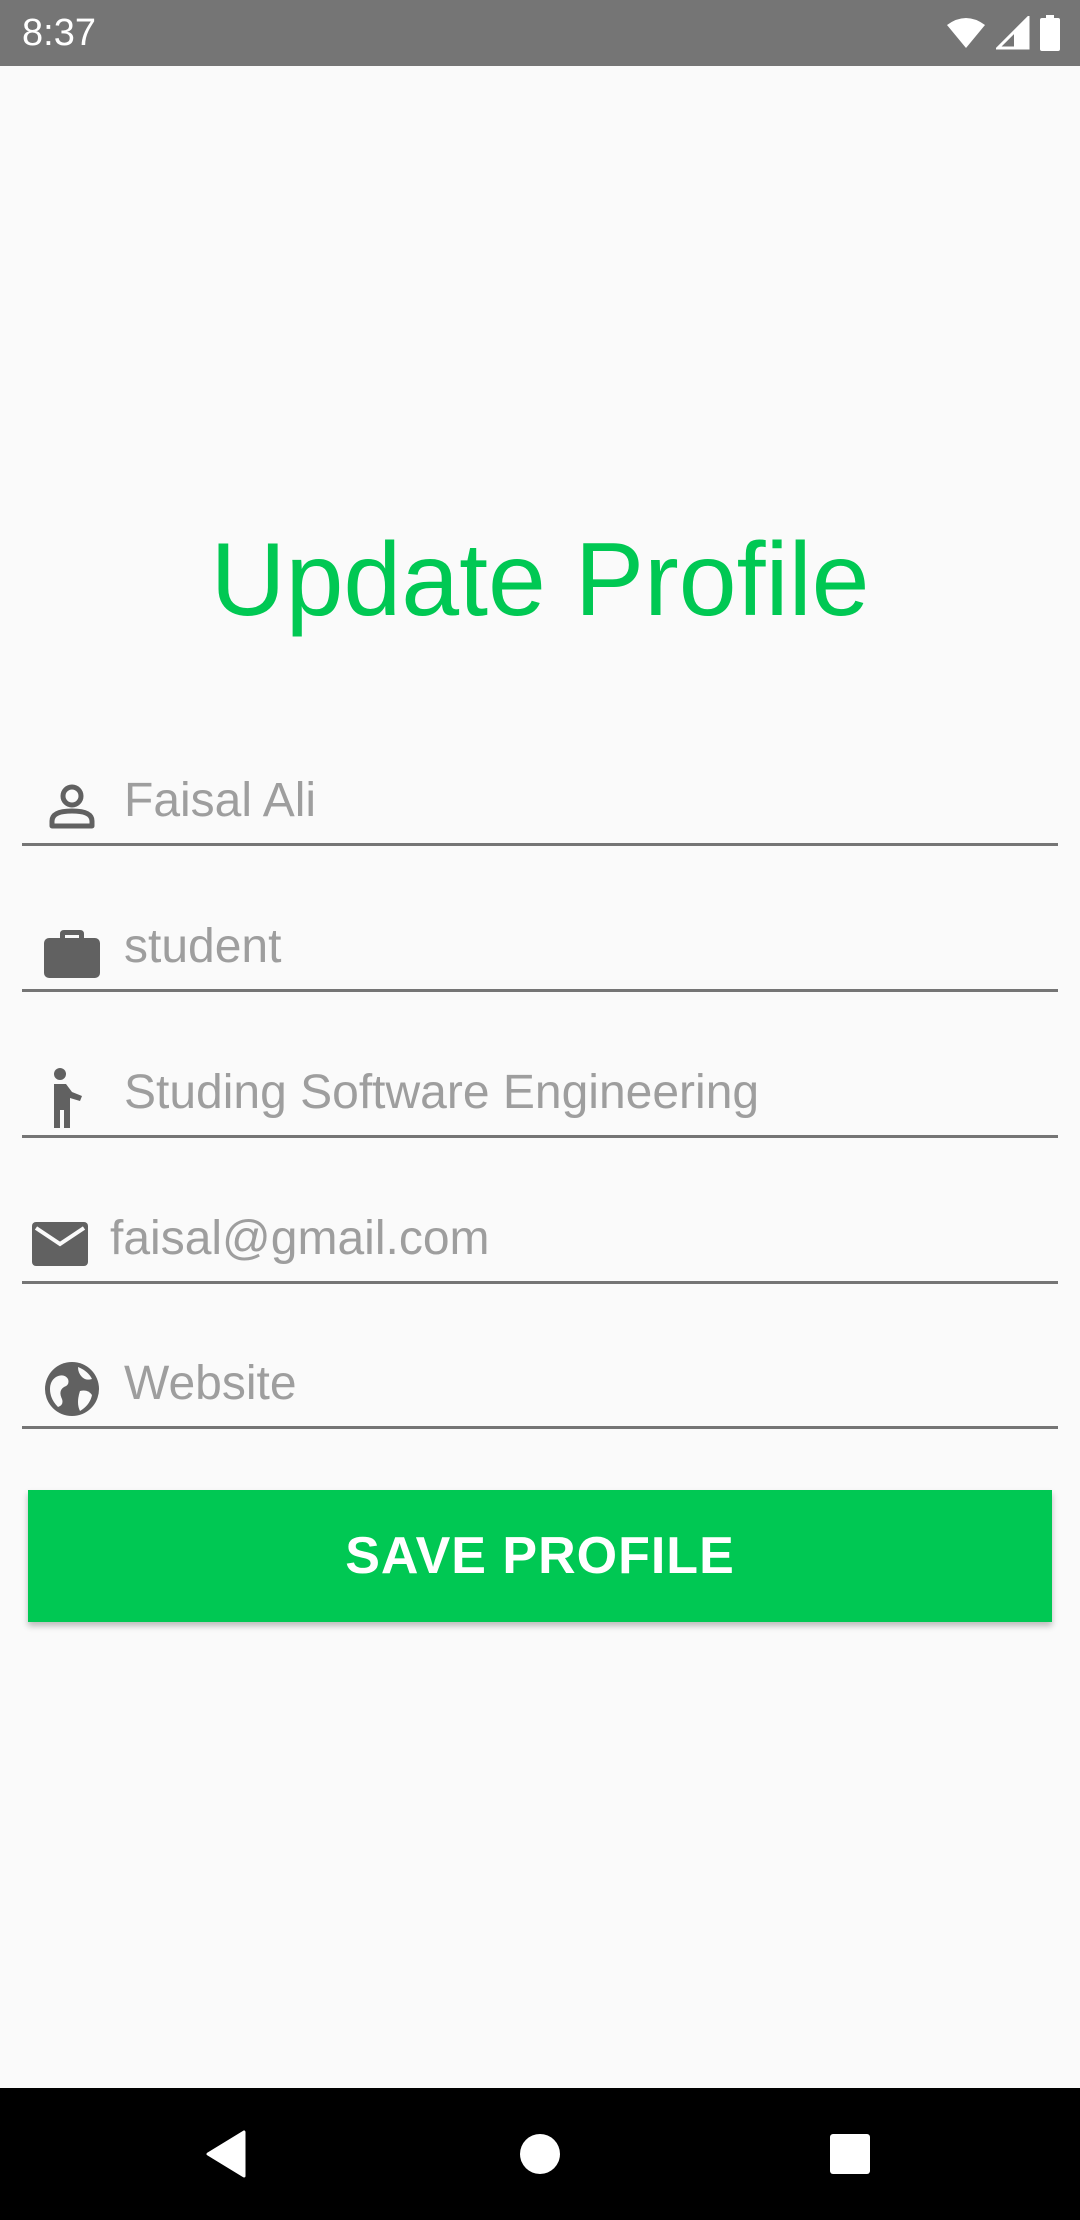 The image size is (1080, 2220). I want to click on description-field, so click(540, 1095).